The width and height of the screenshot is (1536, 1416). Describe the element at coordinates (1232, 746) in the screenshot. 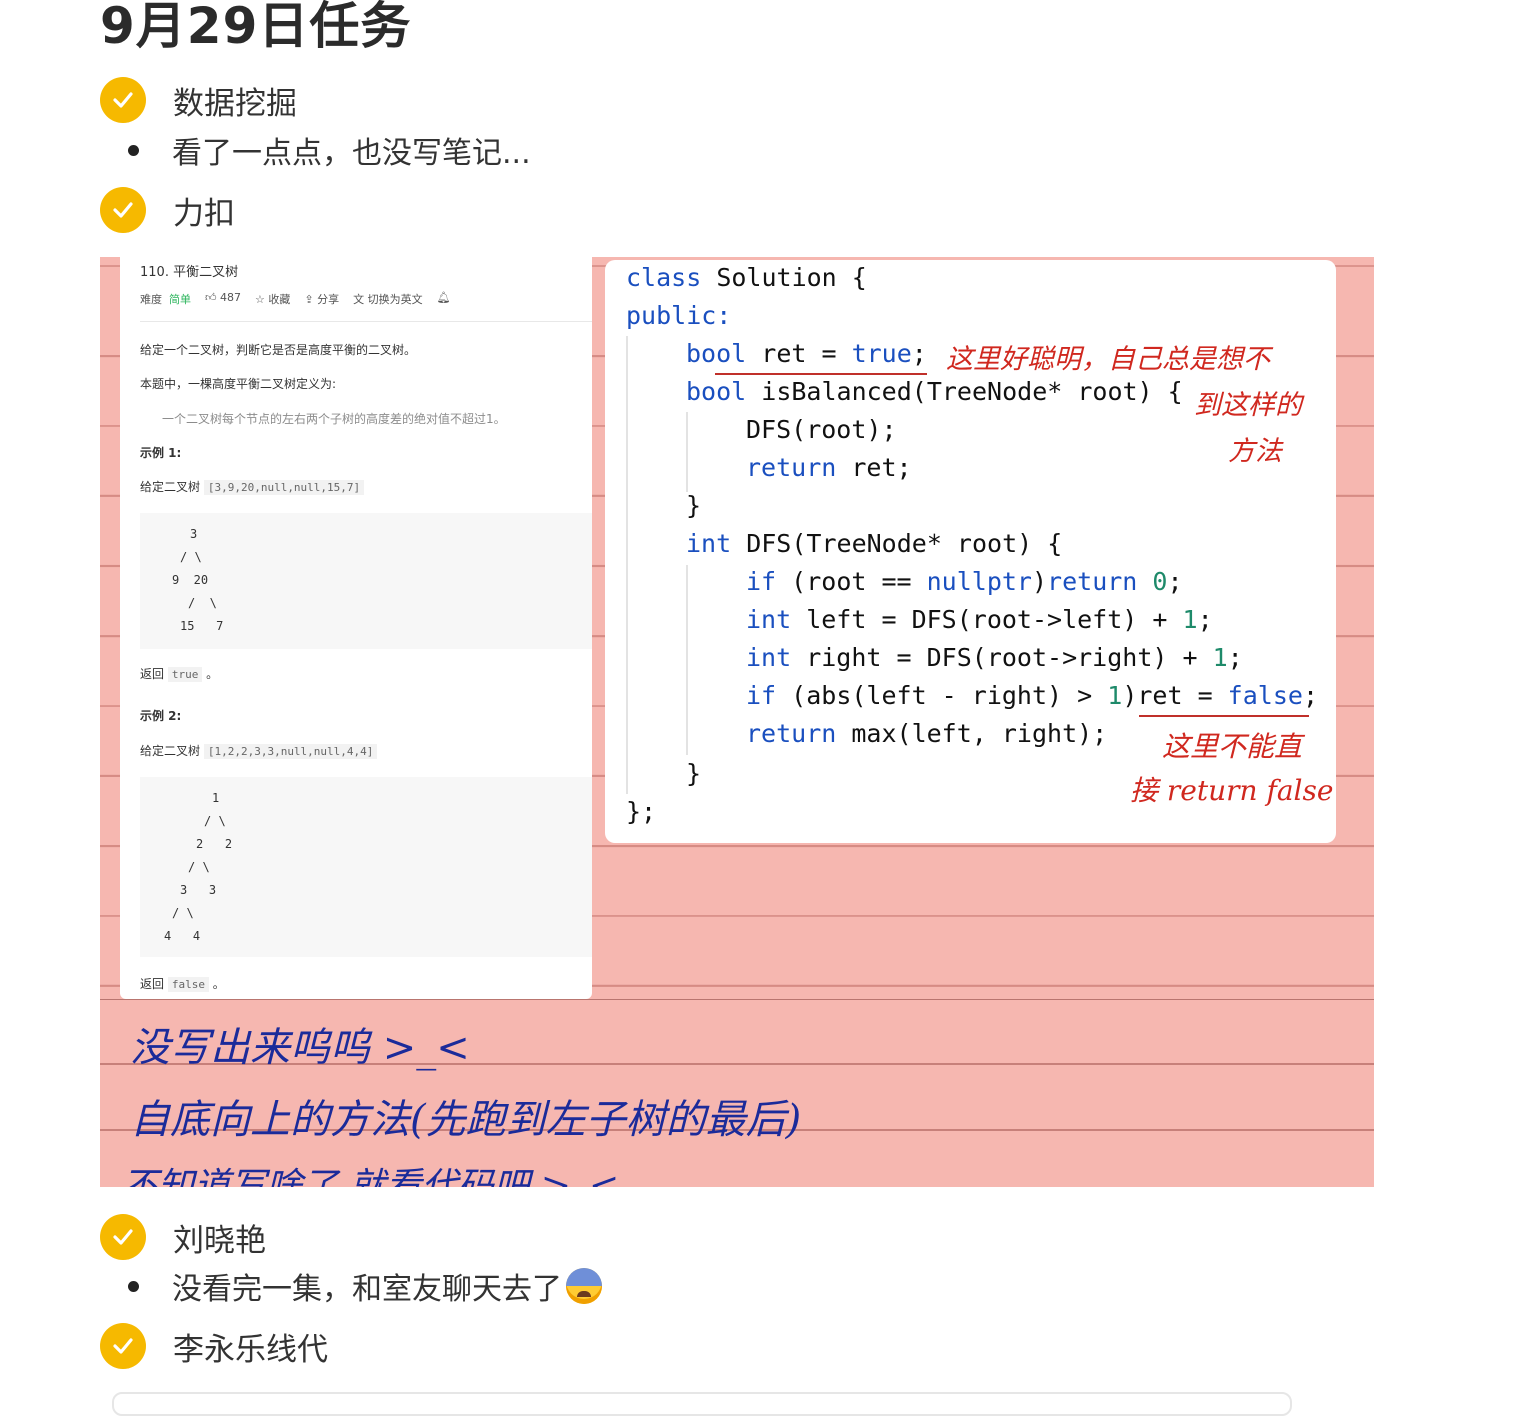

I see `red-annotation: 这里不能直` at that location.